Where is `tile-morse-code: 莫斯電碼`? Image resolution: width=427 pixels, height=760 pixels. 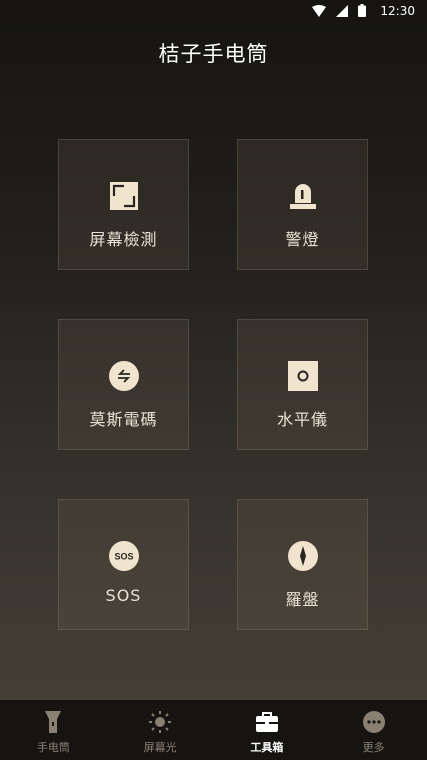 tile-morse-code: 莫斯電碼 is located at coordinates (123, 384).